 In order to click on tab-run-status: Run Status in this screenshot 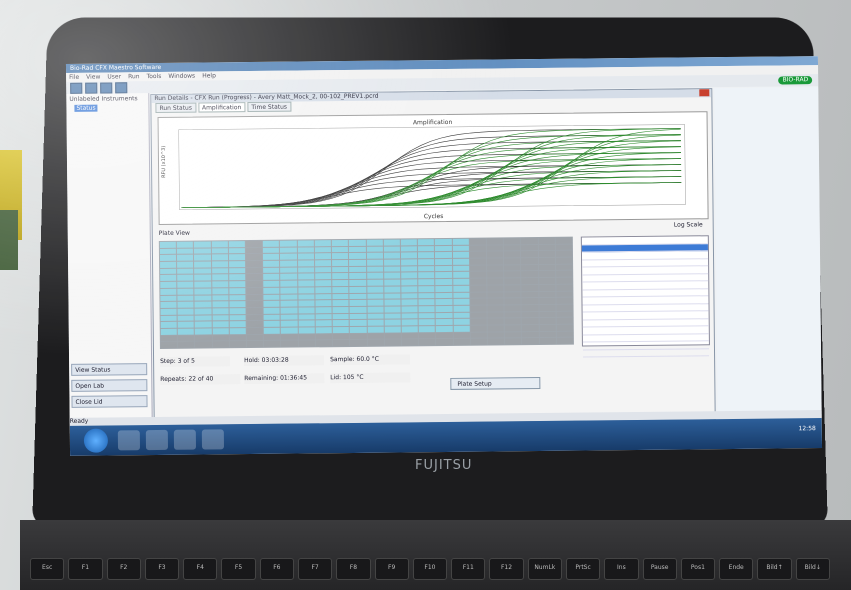, I will do `click(176, 108)`.